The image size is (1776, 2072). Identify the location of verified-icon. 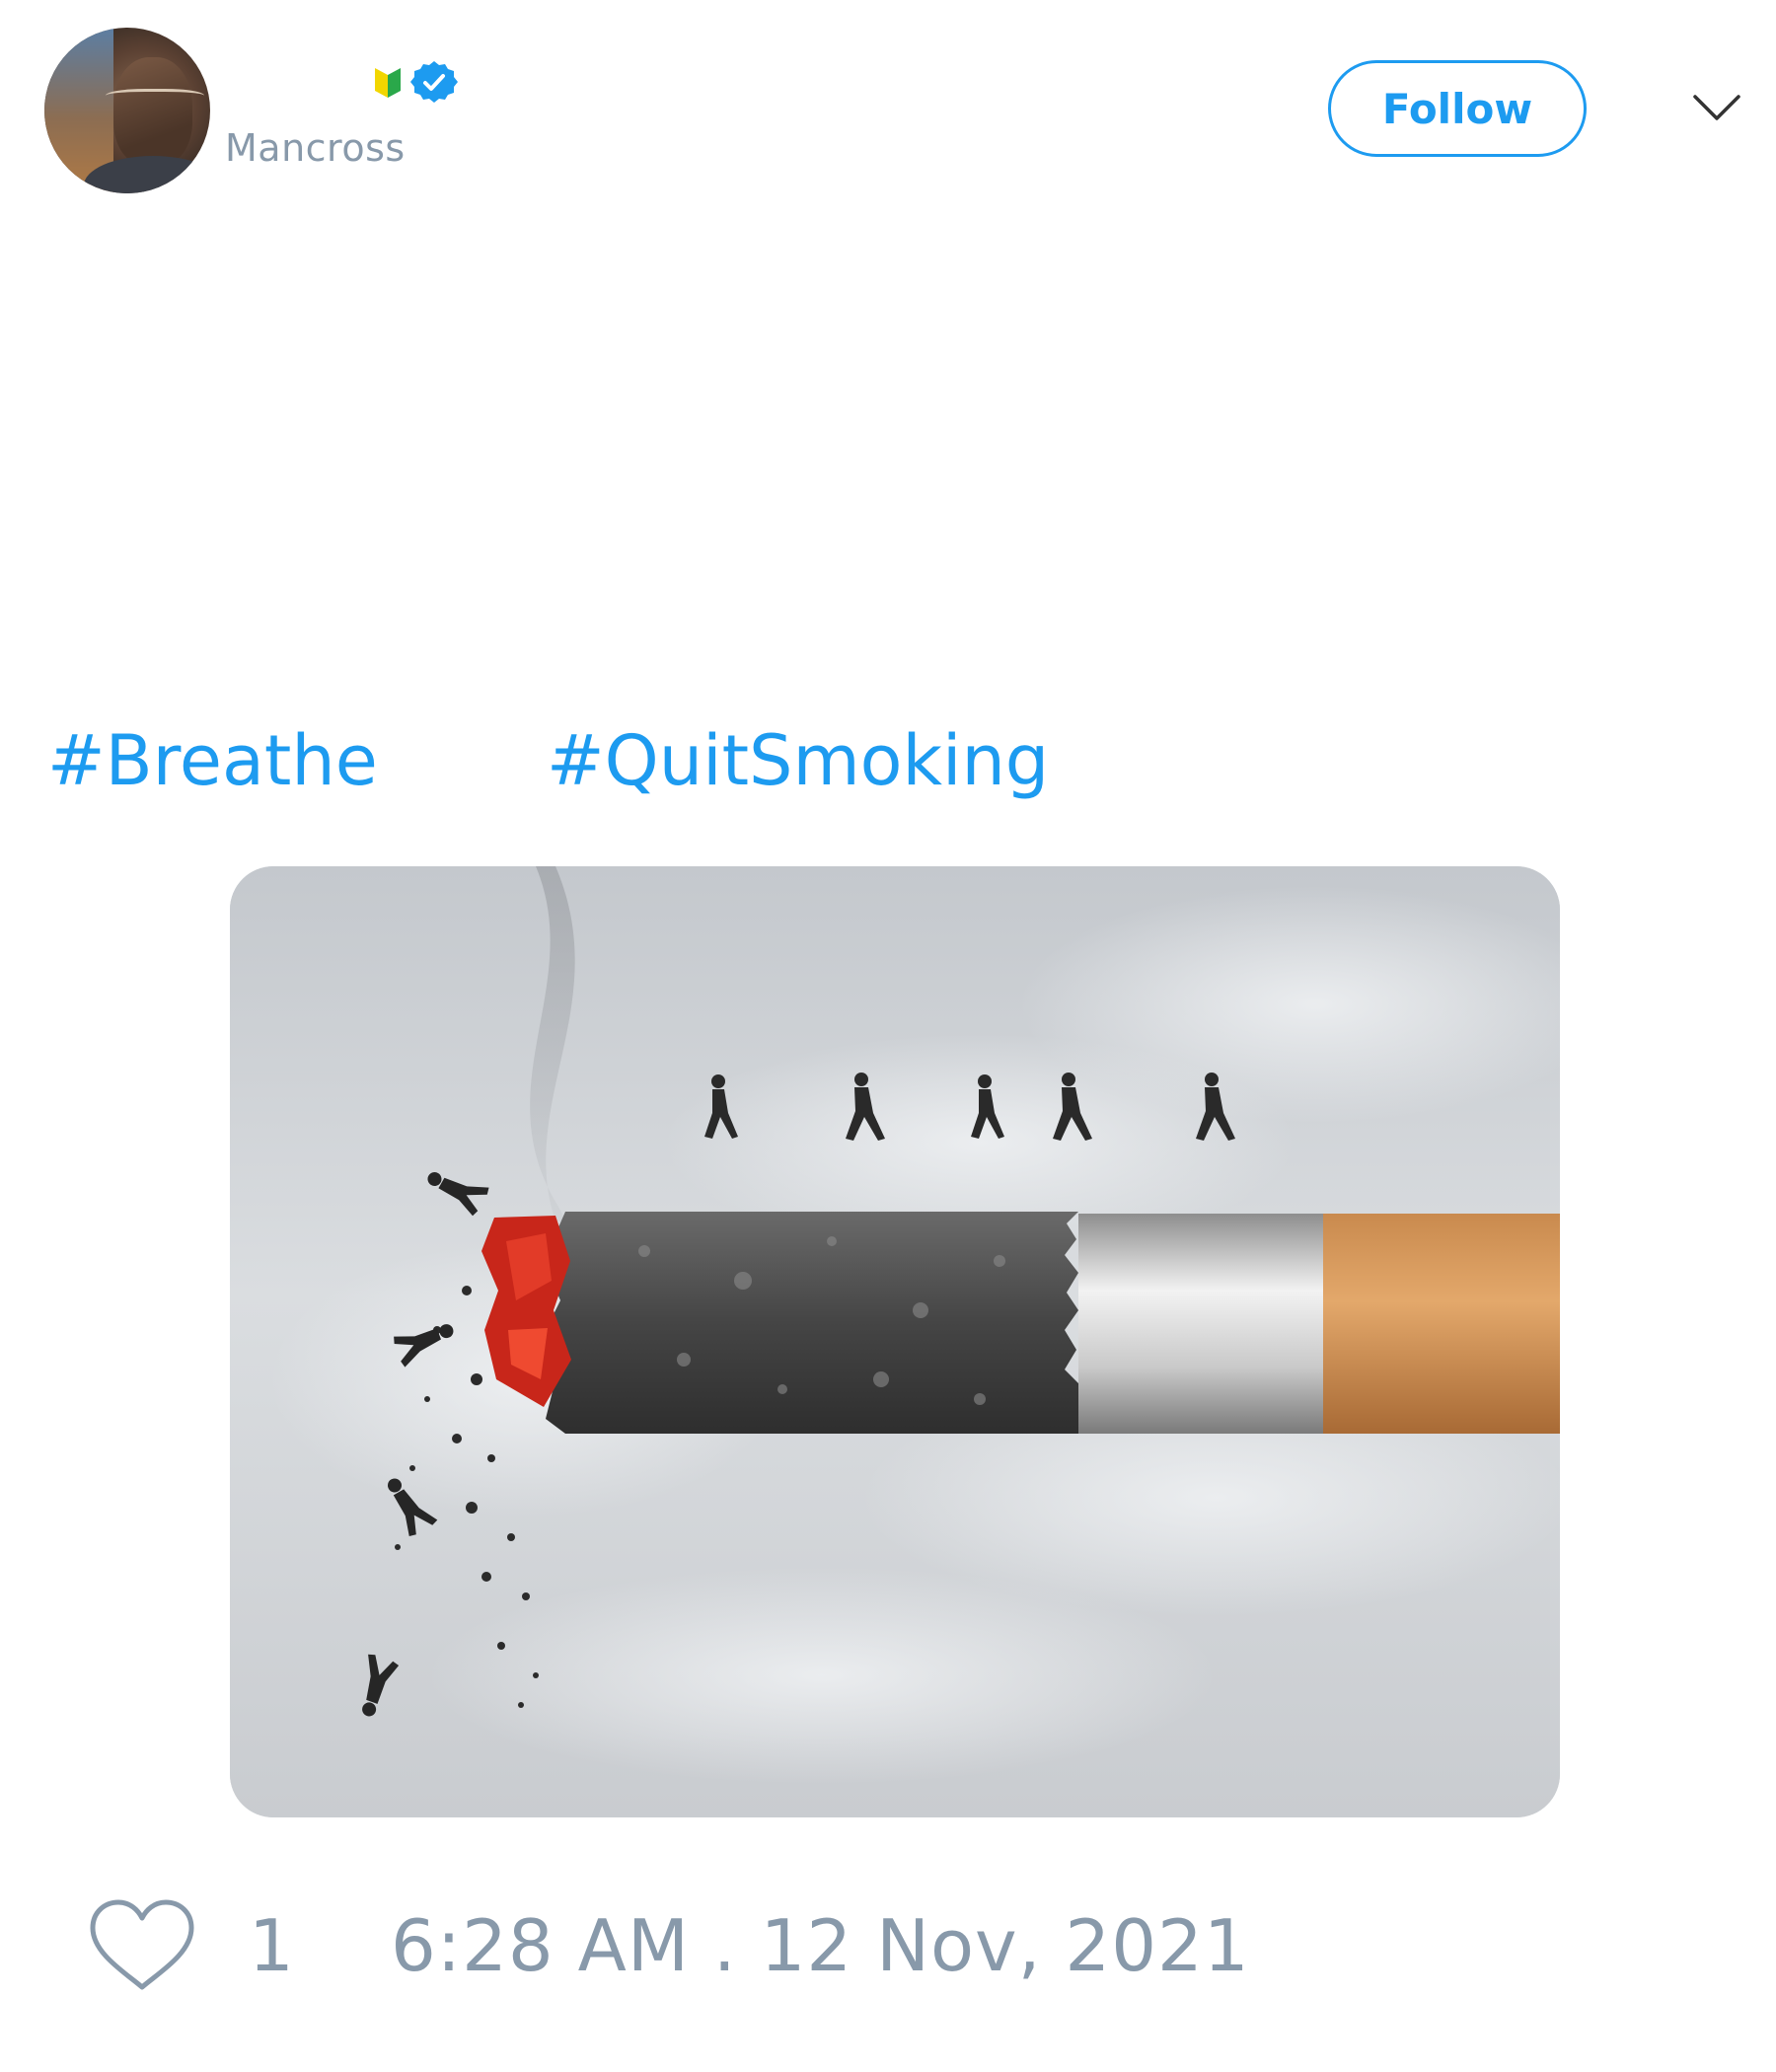
(434, 82).